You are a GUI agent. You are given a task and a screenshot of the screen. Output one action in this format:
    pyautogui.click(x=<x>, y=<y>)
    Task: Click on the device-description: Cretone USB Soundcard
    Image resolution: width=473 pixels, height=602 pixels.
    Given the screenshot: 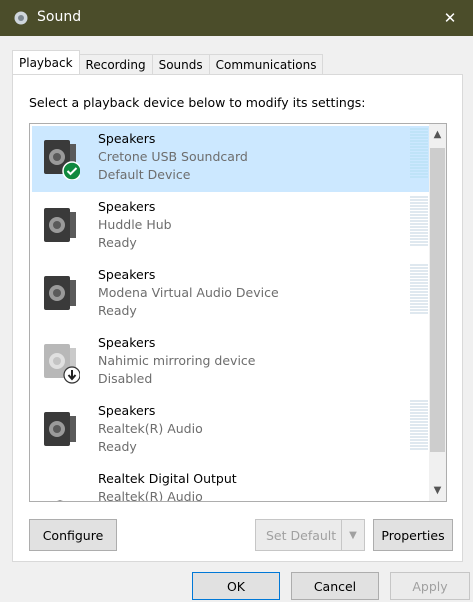 What is the action you would take?
    pyautogui.click(x=173, y=156)
    